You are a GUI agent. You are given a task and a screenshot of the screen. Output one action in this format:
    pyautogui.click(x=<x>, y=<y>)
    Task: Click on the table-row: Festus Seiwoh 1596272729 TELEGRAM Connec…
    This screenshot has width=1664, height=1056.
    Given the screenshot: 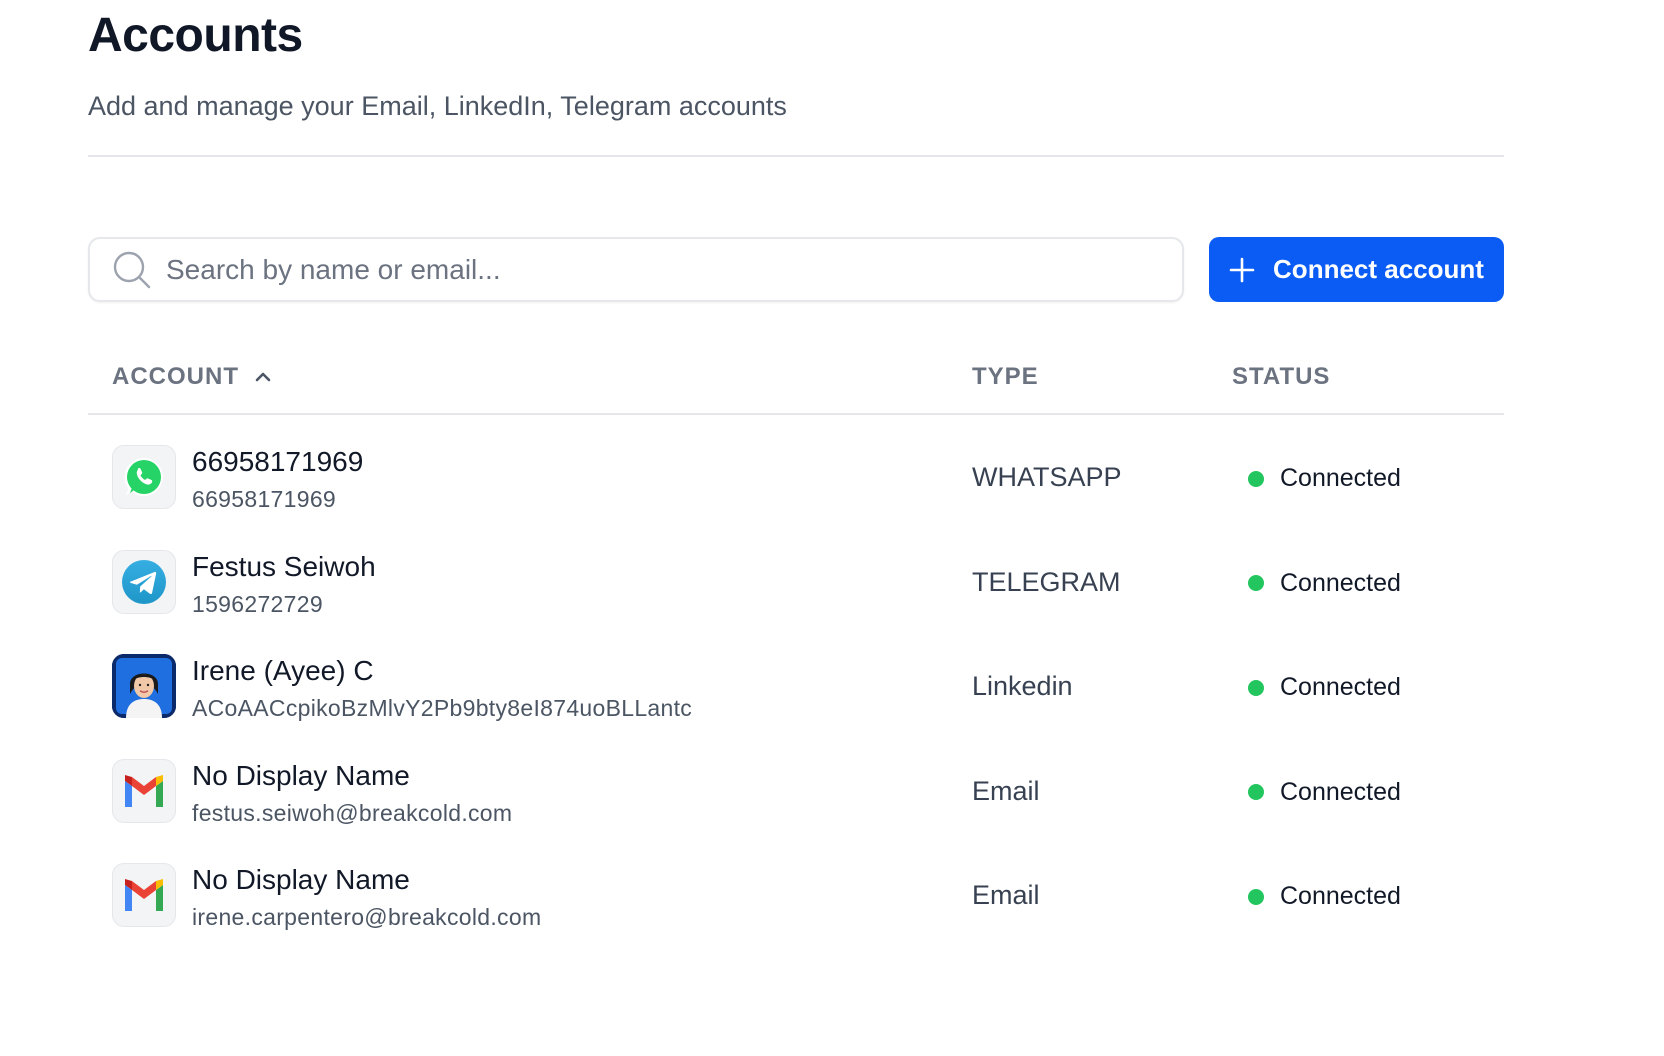 What is the action you would take?
    pyautogui.click(x=796, y=597)
    